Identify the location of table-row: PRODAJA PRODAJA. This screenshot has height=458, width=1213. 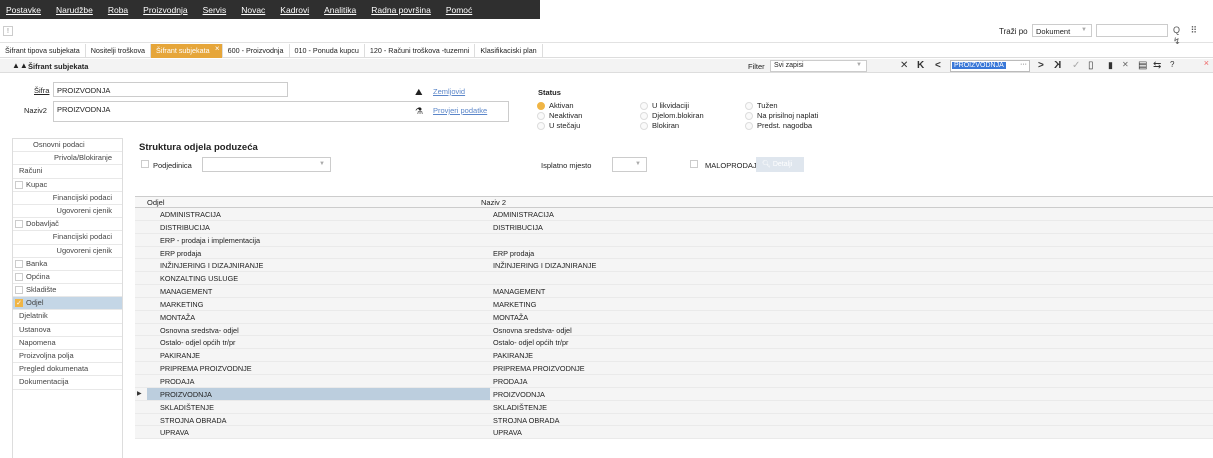
(674, 381).